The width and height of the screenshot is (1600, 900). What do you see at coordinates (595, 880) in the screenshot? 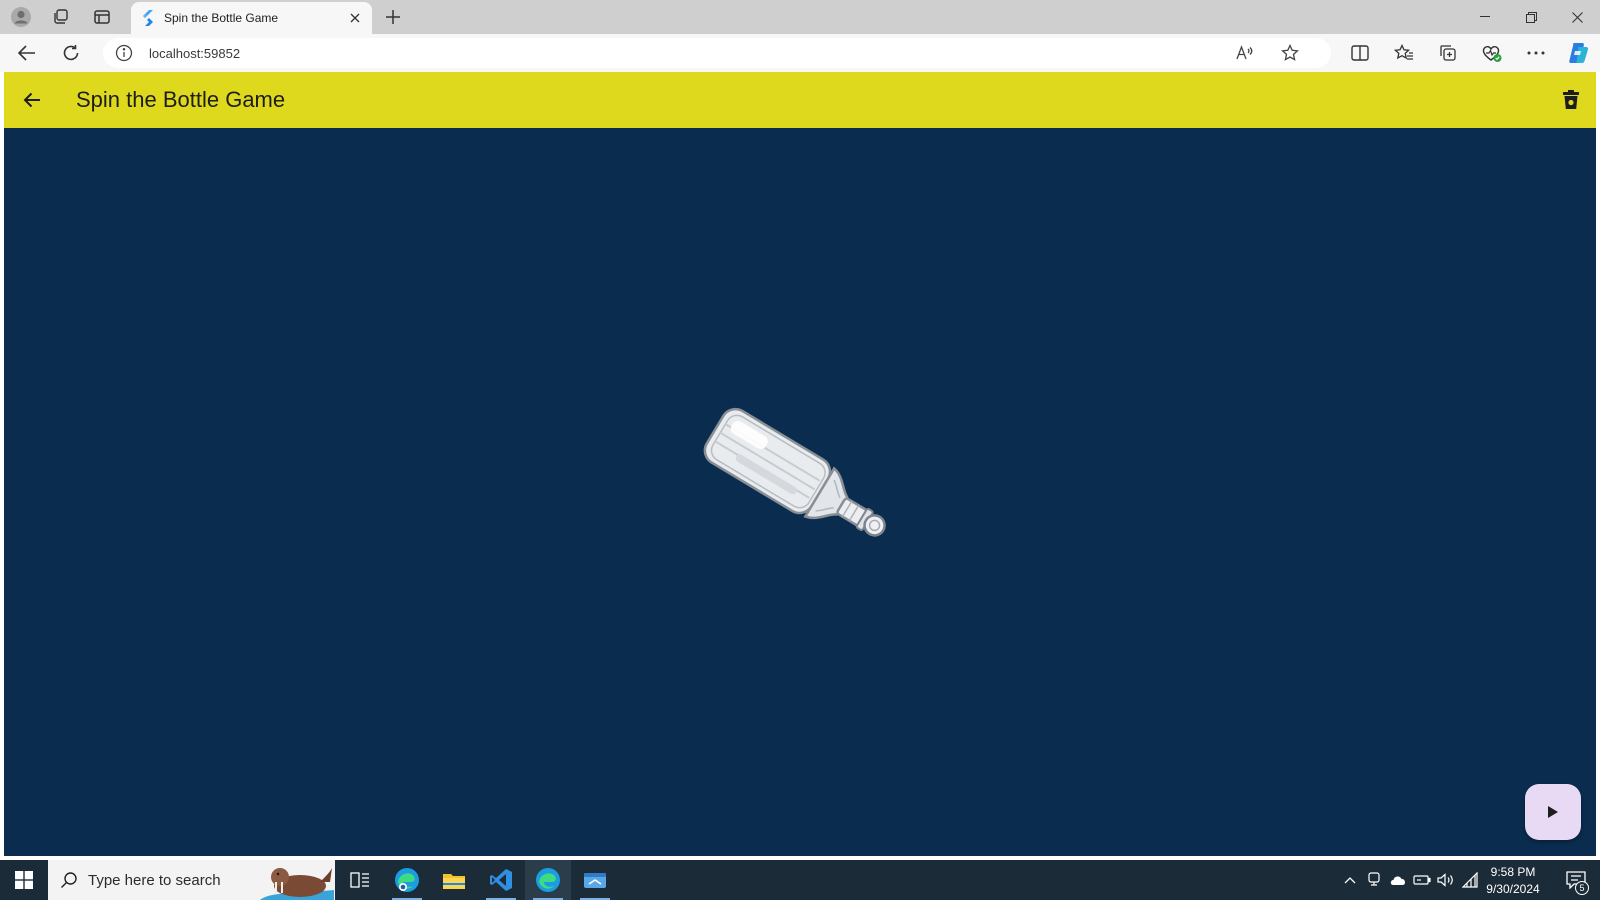
I see `app-window-taskbar-icon` at bounding box center [595, 880].